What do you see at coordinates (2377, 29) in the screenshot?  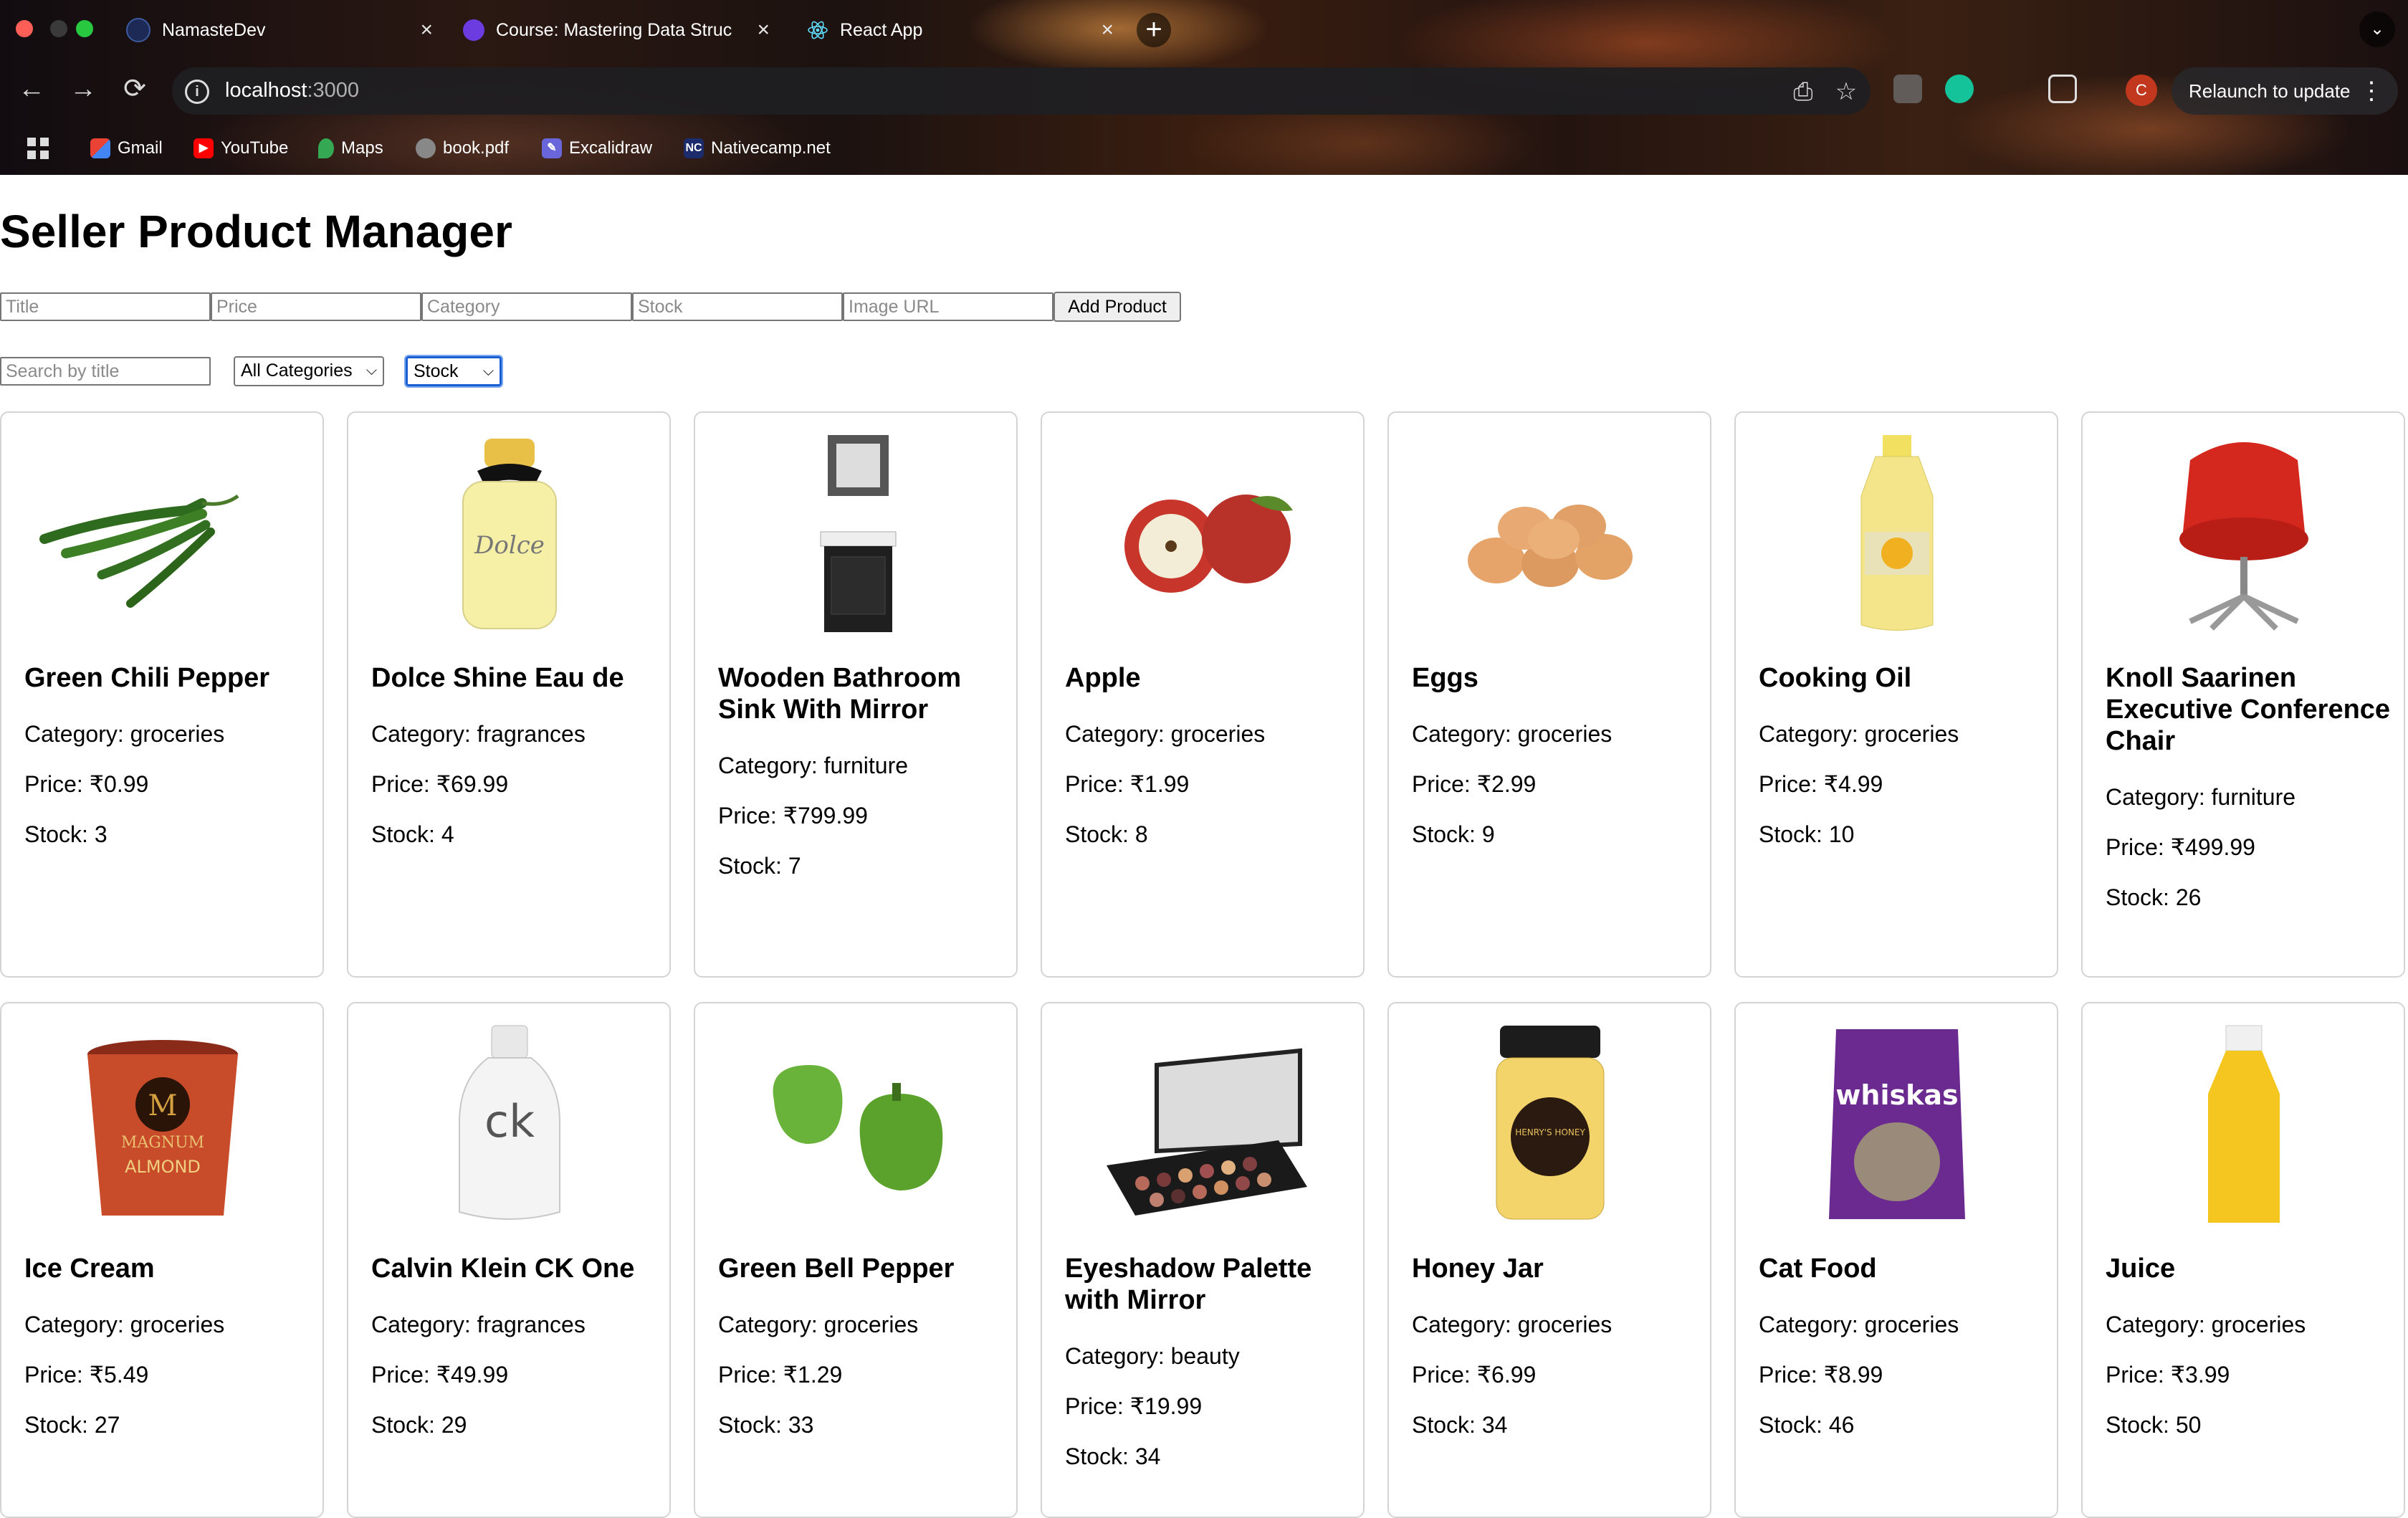 I see `tab-search-chevron-icon: ⌄` at bounding box center [2377, 29].